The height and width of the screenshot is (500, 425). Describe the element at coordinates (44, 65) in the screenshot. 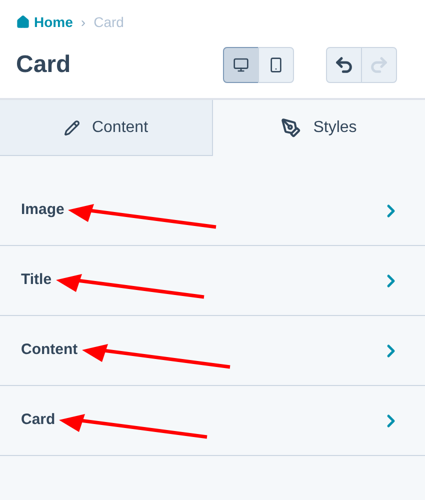

I see `page-title: Card` at that location.